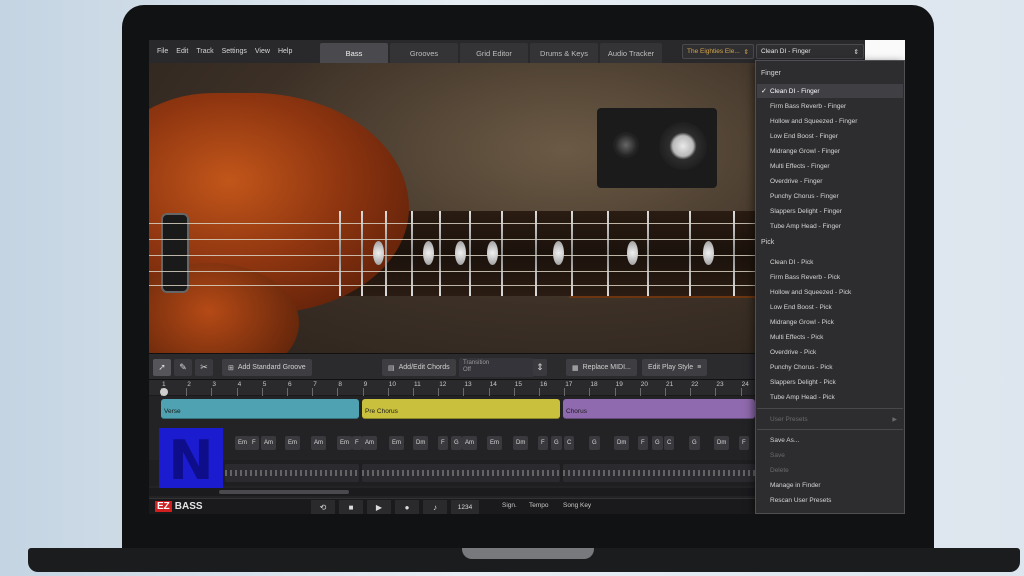 The width and height of the screenshot is (1024, 576). What do you see at coordinates (659, 409) in the screenshot?
I see `section-chorus: Chorus` at bounding box center [659, 409].